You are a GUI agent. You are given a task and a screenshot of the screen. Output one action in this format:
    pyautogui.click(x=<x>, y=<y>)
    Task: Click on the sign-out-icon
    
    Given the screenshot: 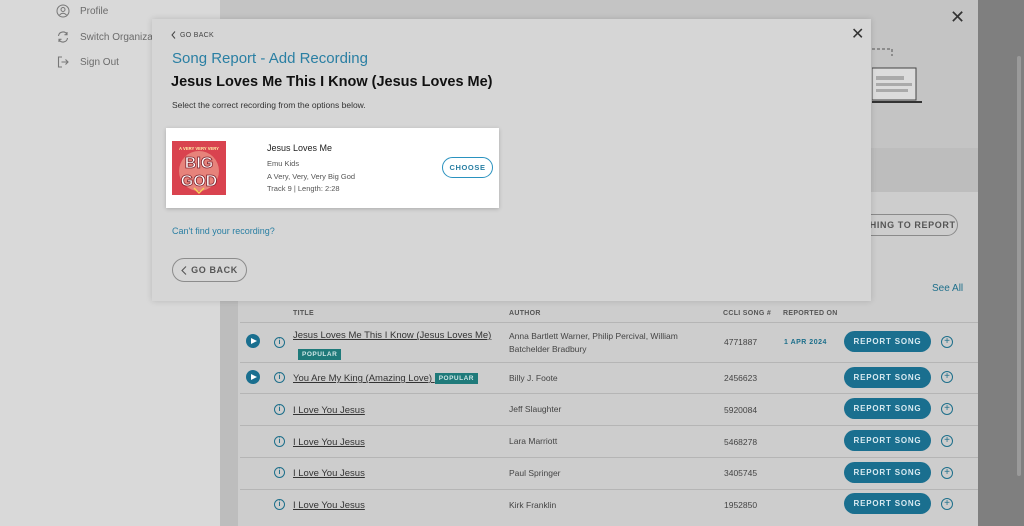 What is the action you would take?
    pyautogui.click(x=63, y=62)
    